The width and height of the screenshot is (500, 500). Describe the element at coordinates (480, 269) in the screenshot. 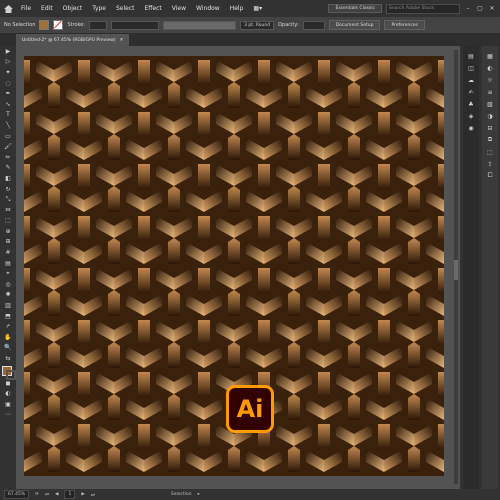

I see `panel-dock: ▤ ◫ ☁ ✍ ♣ ◈ ◉ ▦ ◐ ☼ ≡ ▧ ◑ ⊟ ⧉ ⬚ ⇪ ⧠` at that location.